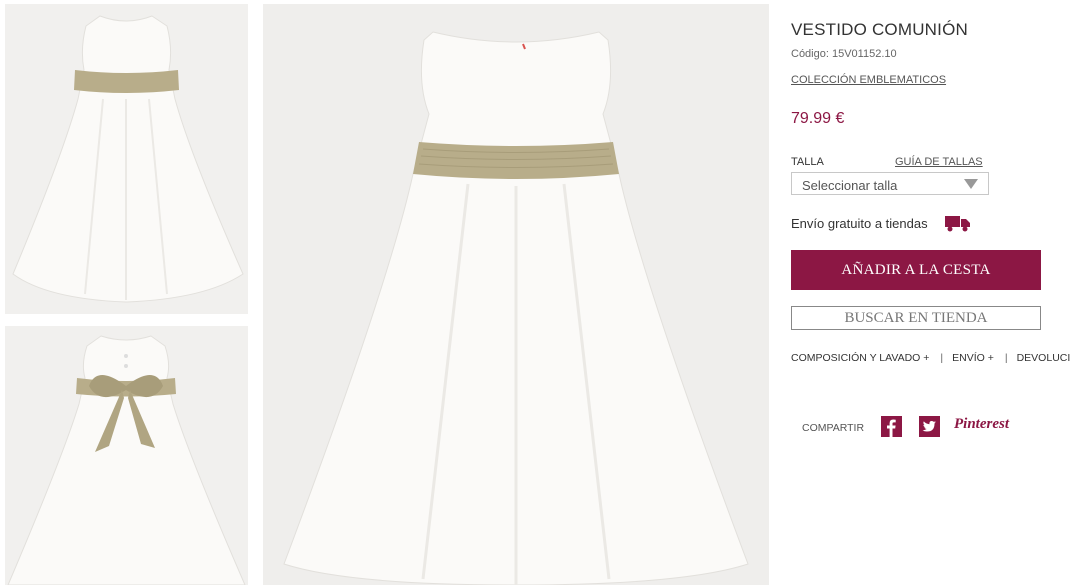 The width and height of the screenshot is (1075, 585). I want to click on truck-icon, so click(957, 224).